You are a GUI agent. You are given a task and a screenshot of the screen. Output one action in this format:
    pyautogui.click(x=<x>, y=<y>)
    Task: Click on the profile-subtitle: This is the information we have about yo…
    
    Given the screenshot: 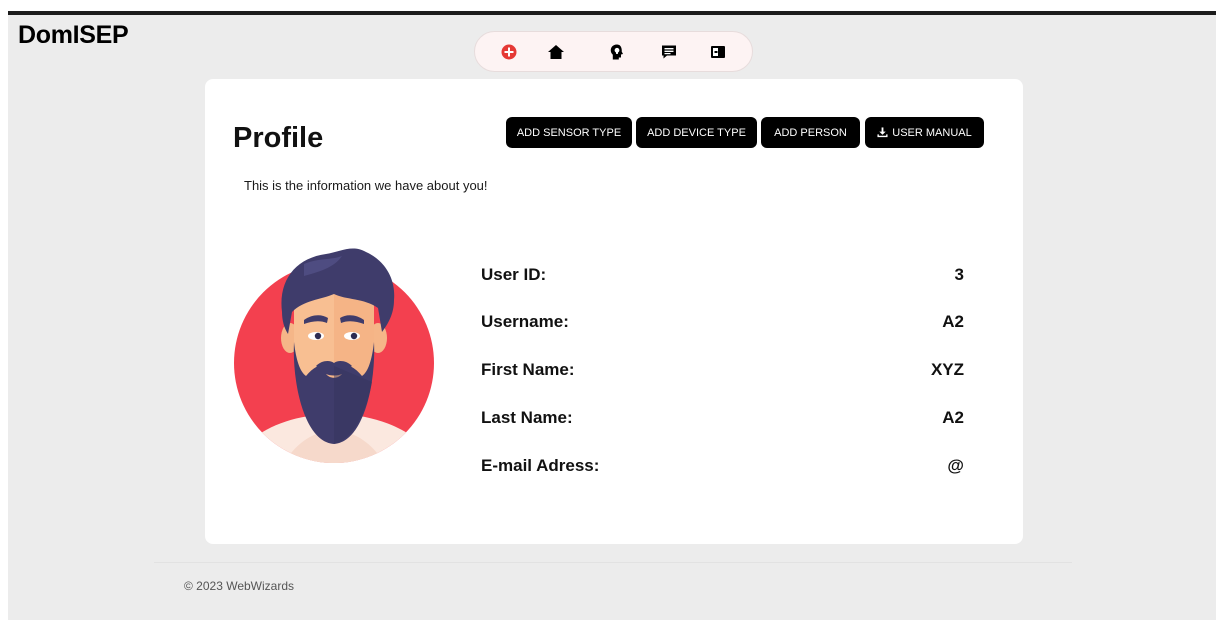 What is the action you would take?
    pyautogui.click(x=366, y=185)
    